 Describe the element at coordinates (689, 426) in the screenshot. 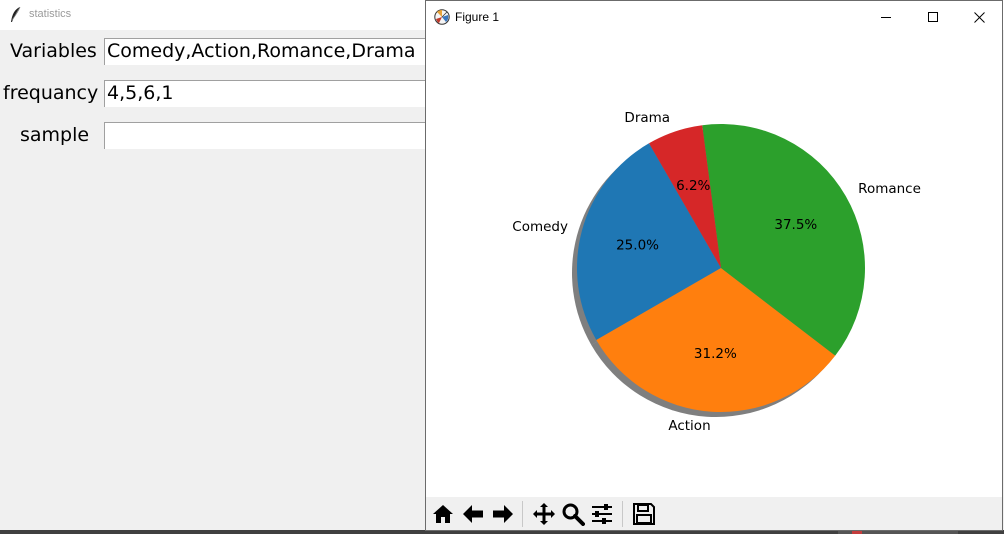

I see `pie-label-action: Action` at that location.